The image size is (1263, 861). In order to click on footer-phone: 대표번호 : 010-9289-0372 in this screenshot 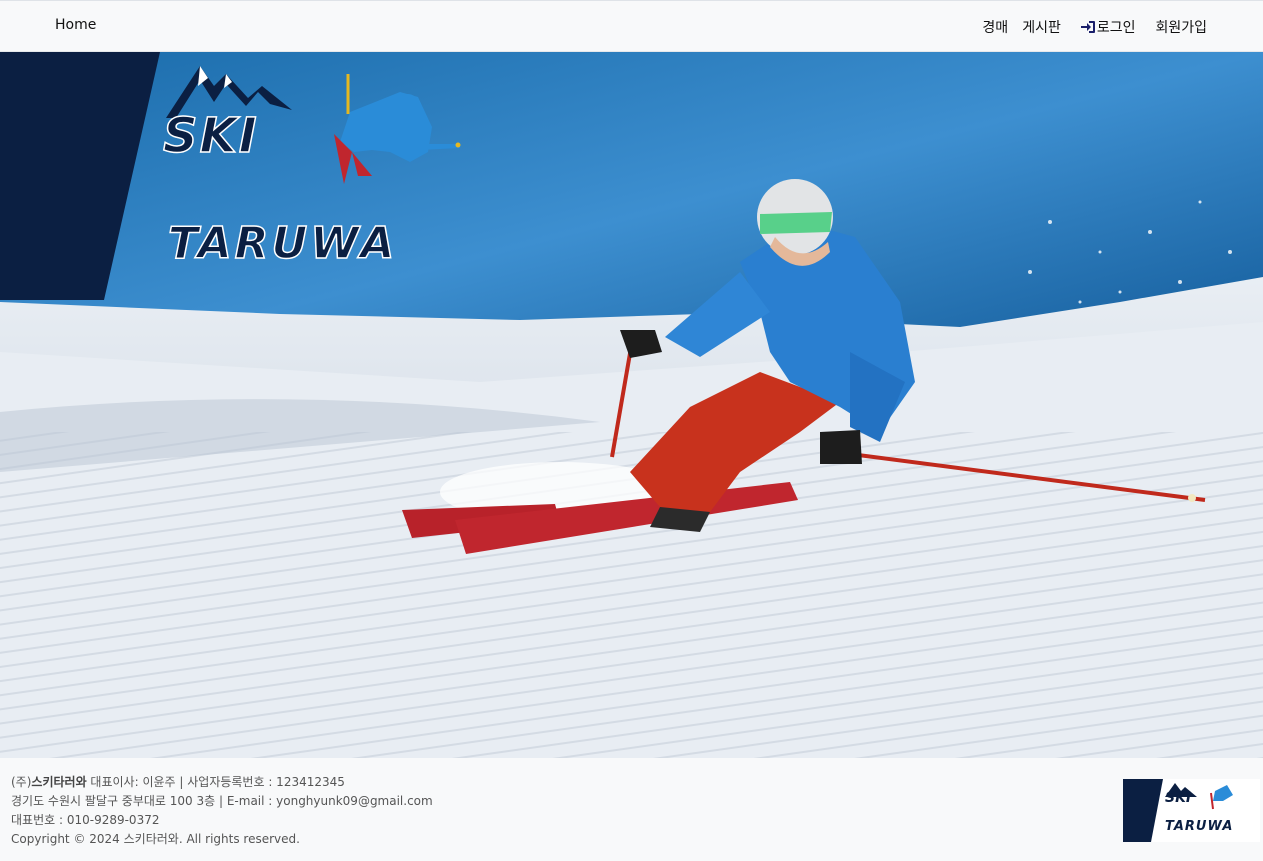, I will do `click(85, 820)`.